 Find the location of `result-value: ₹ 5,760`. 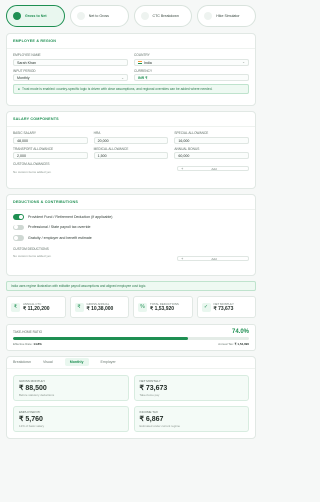

result-value: ₹ 5,760 is located at coordinates (31, 419).